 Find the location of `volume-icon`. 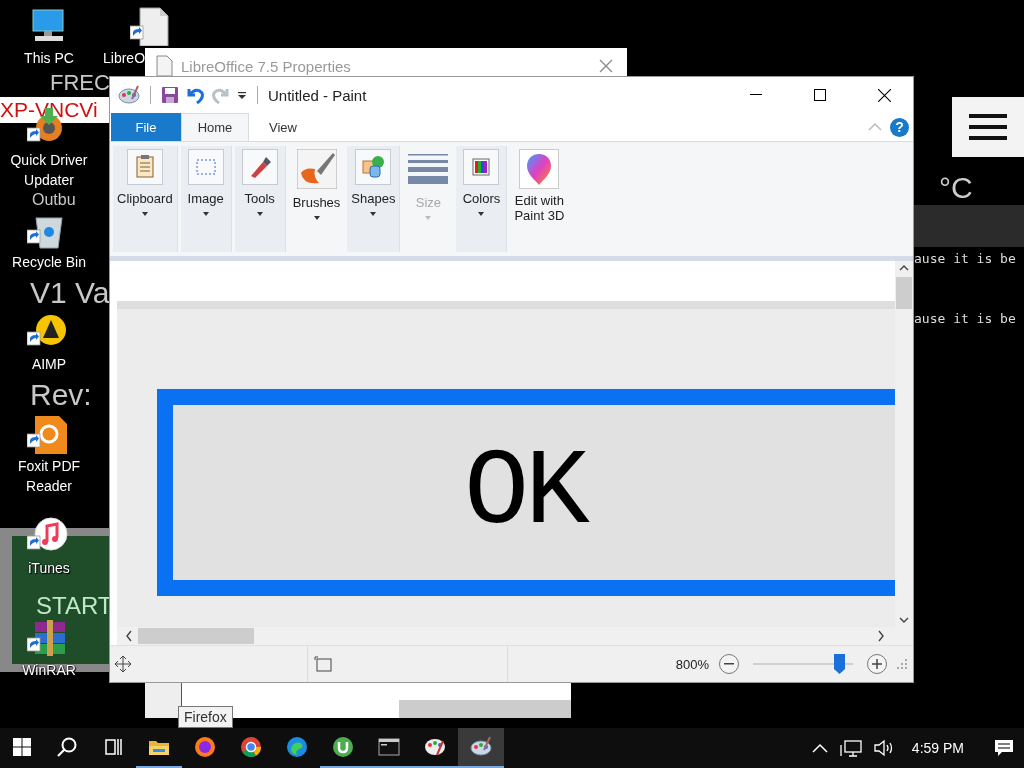

volume-icon is located at coordinates (883, 748).